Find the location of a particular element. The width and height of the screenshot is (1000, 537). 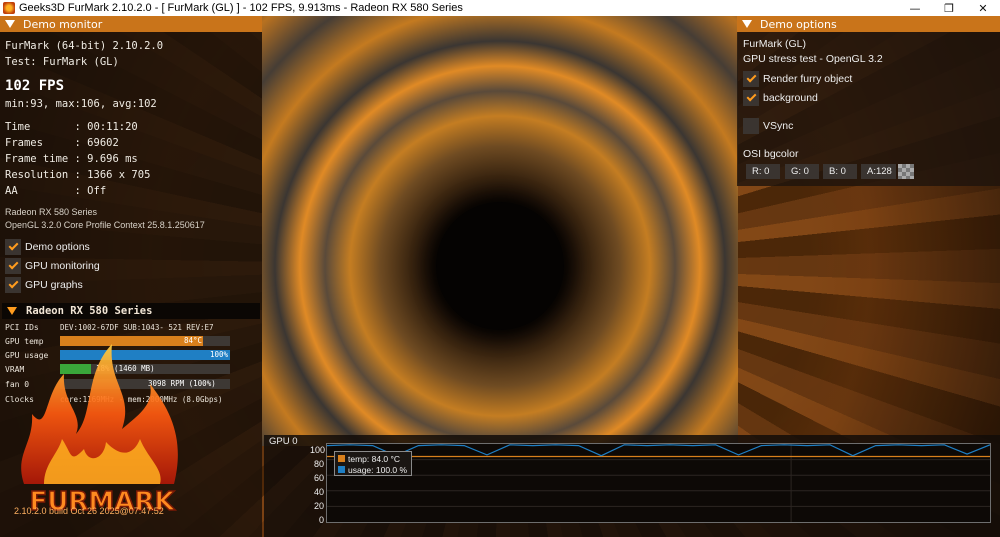

stat-time: Time : 00:11:20 is located at coordinates (71, 127).